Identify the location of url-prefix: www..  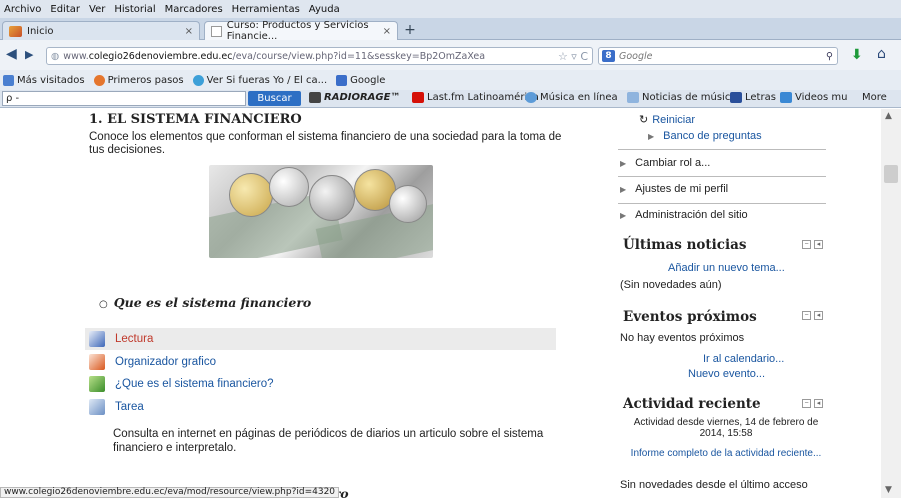
(76, 56).